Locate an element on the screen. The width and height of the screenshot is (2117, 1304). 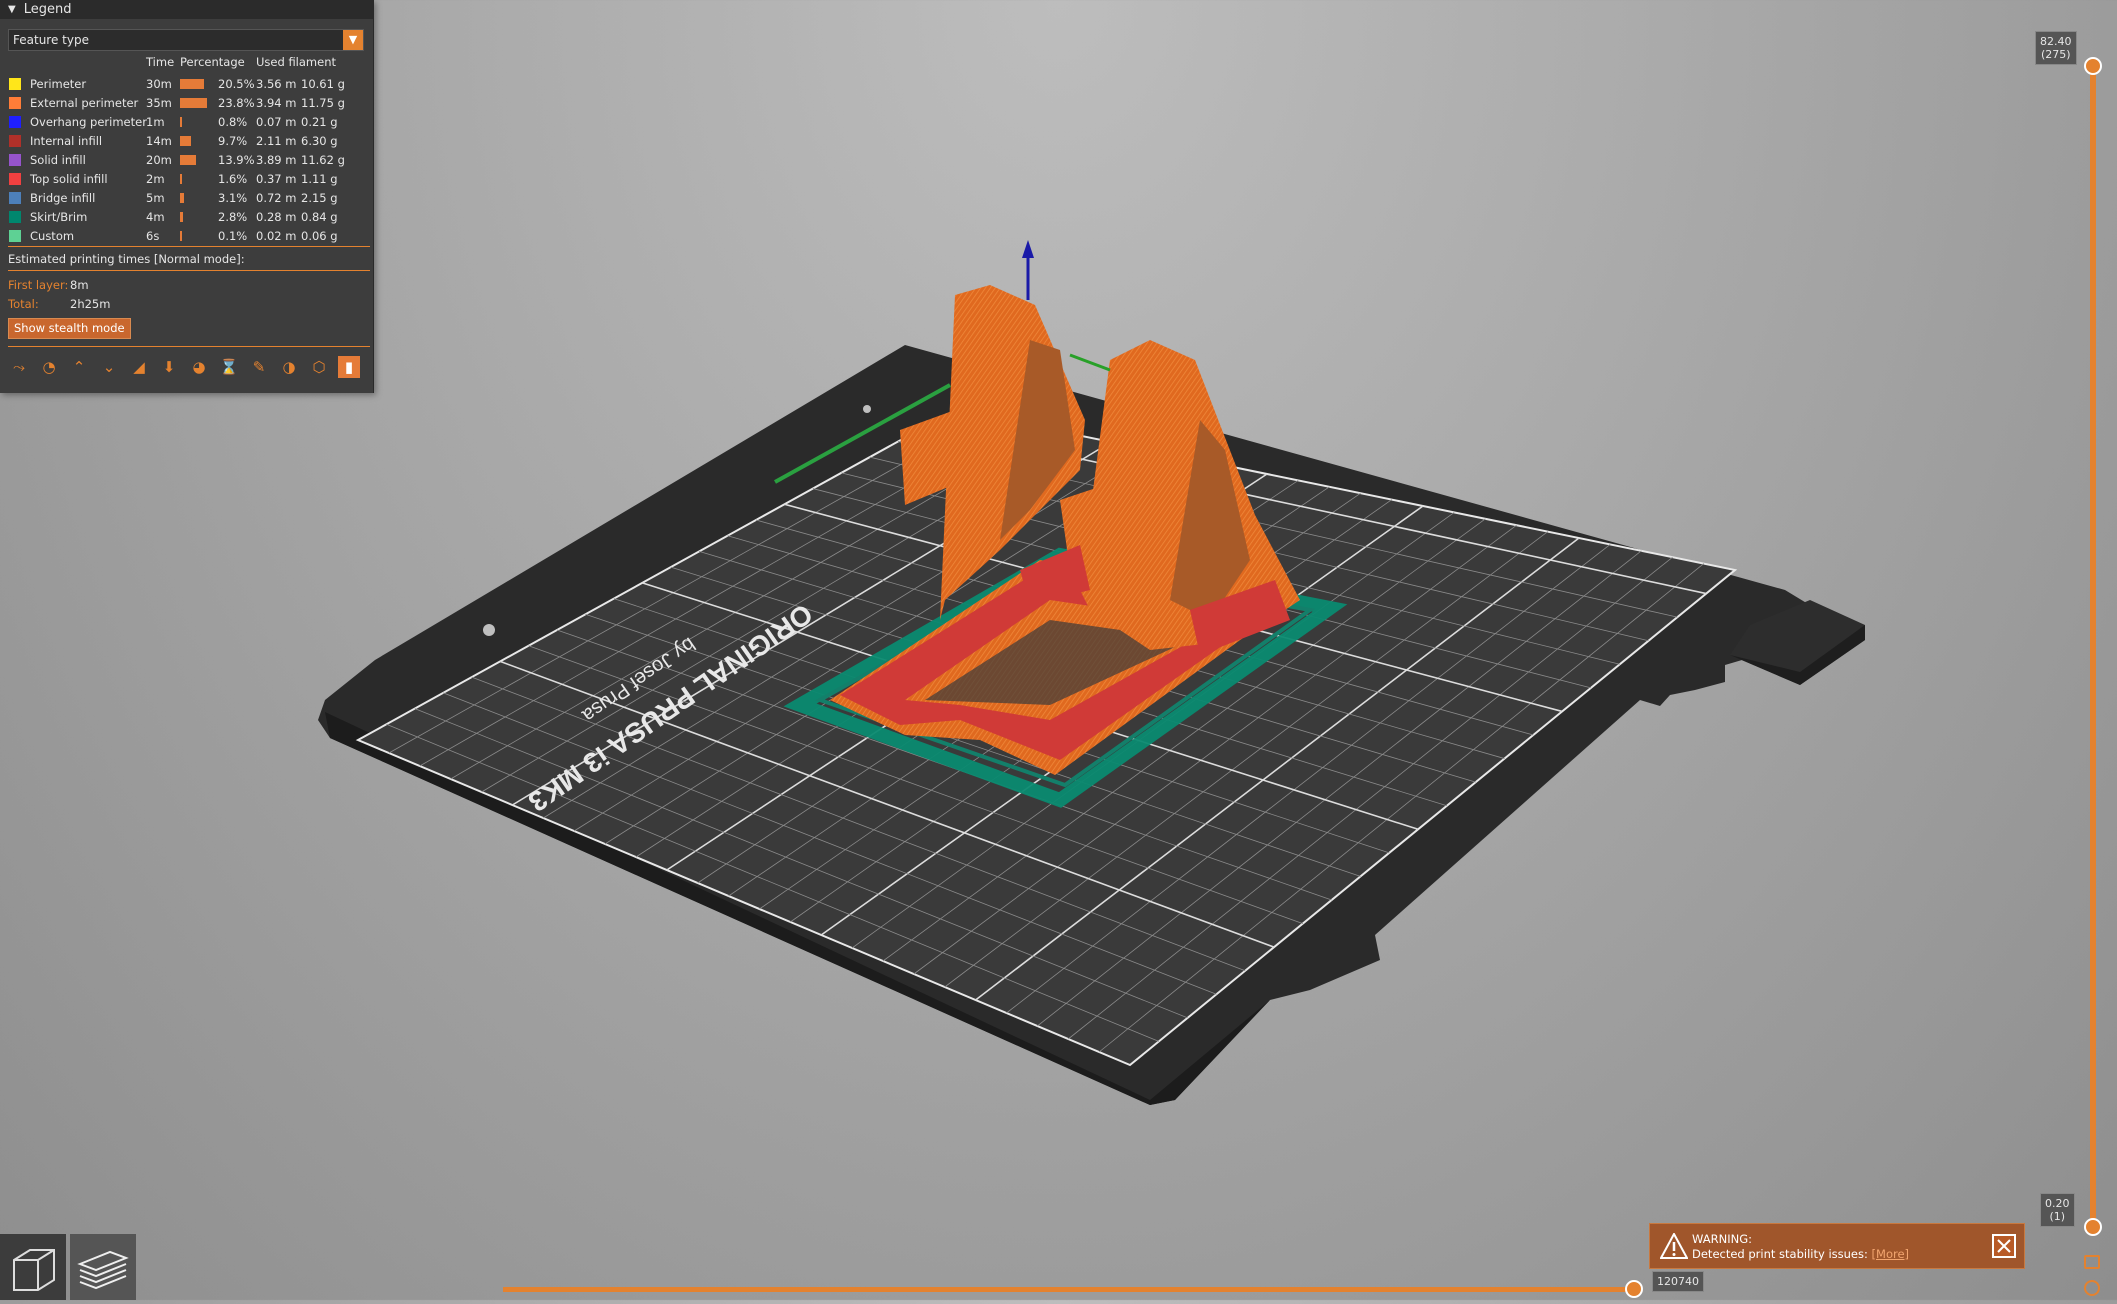
feature-percentage: 23.8% is located at coordinates (236, 103).